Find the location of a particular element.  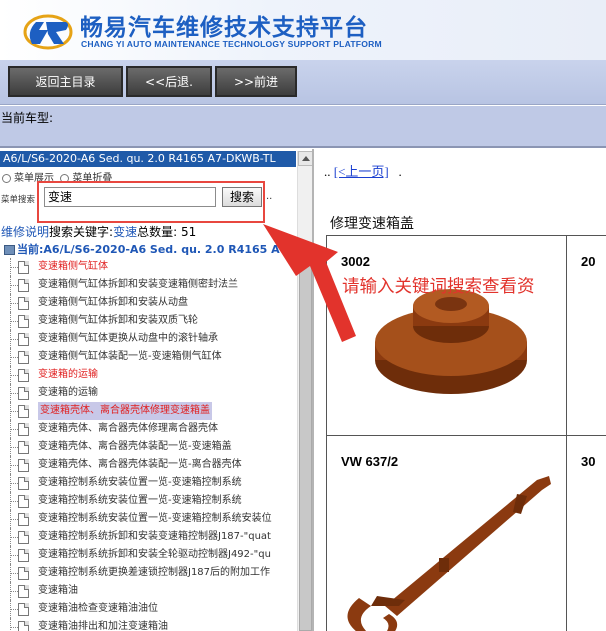

tree-item-label: 变速箱的运输 is located at coordinates (68, 392).